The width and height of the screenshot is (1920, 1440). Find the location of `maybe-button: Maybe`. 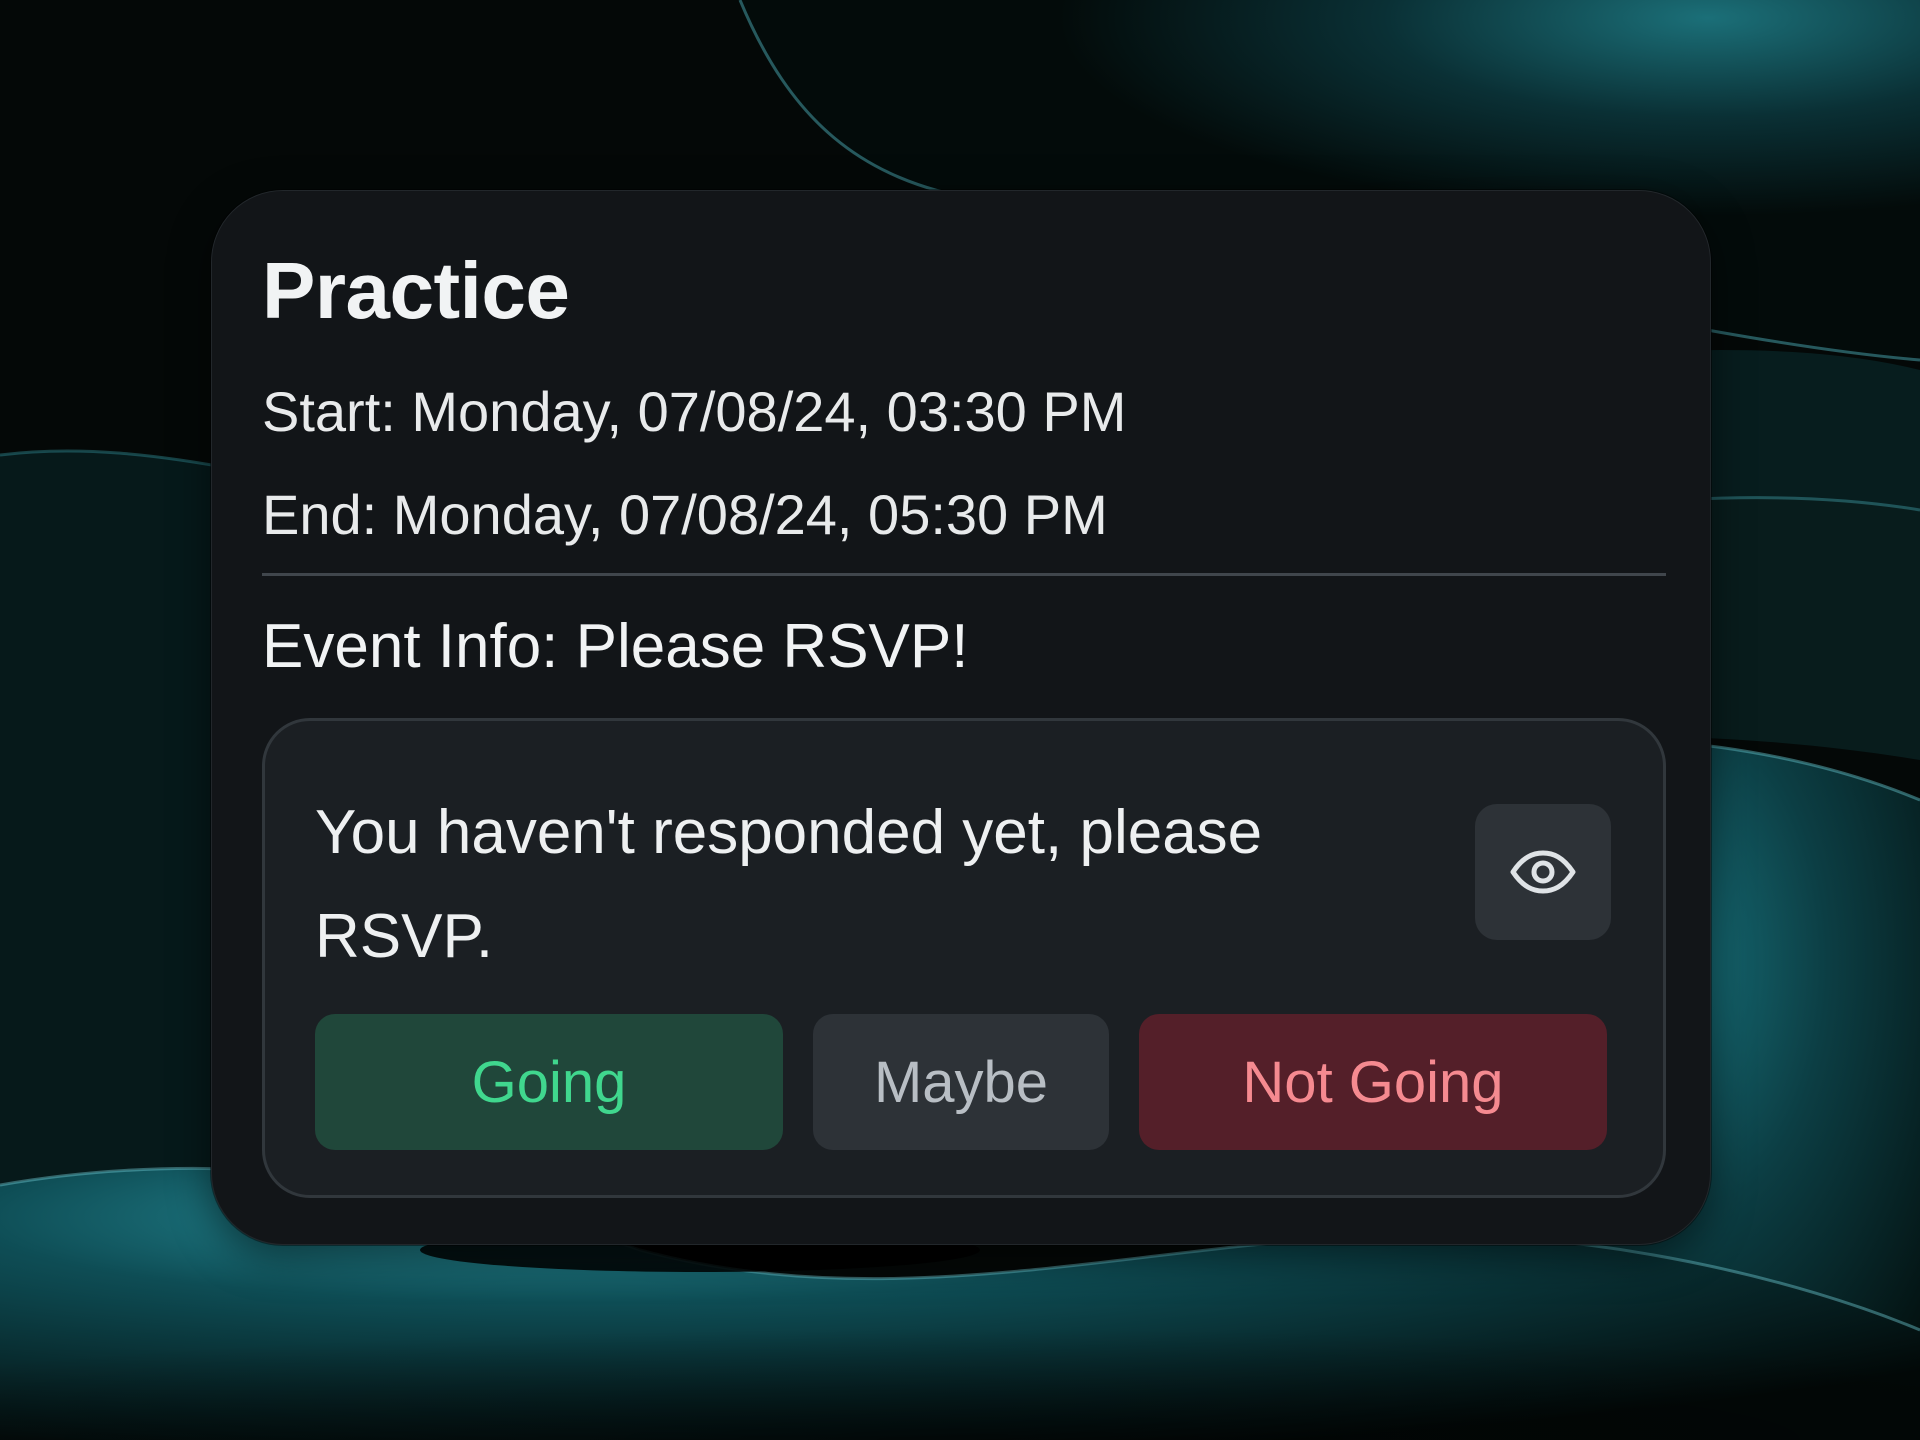

maybe-button: Maybe is located at coordinates (961, 1082).